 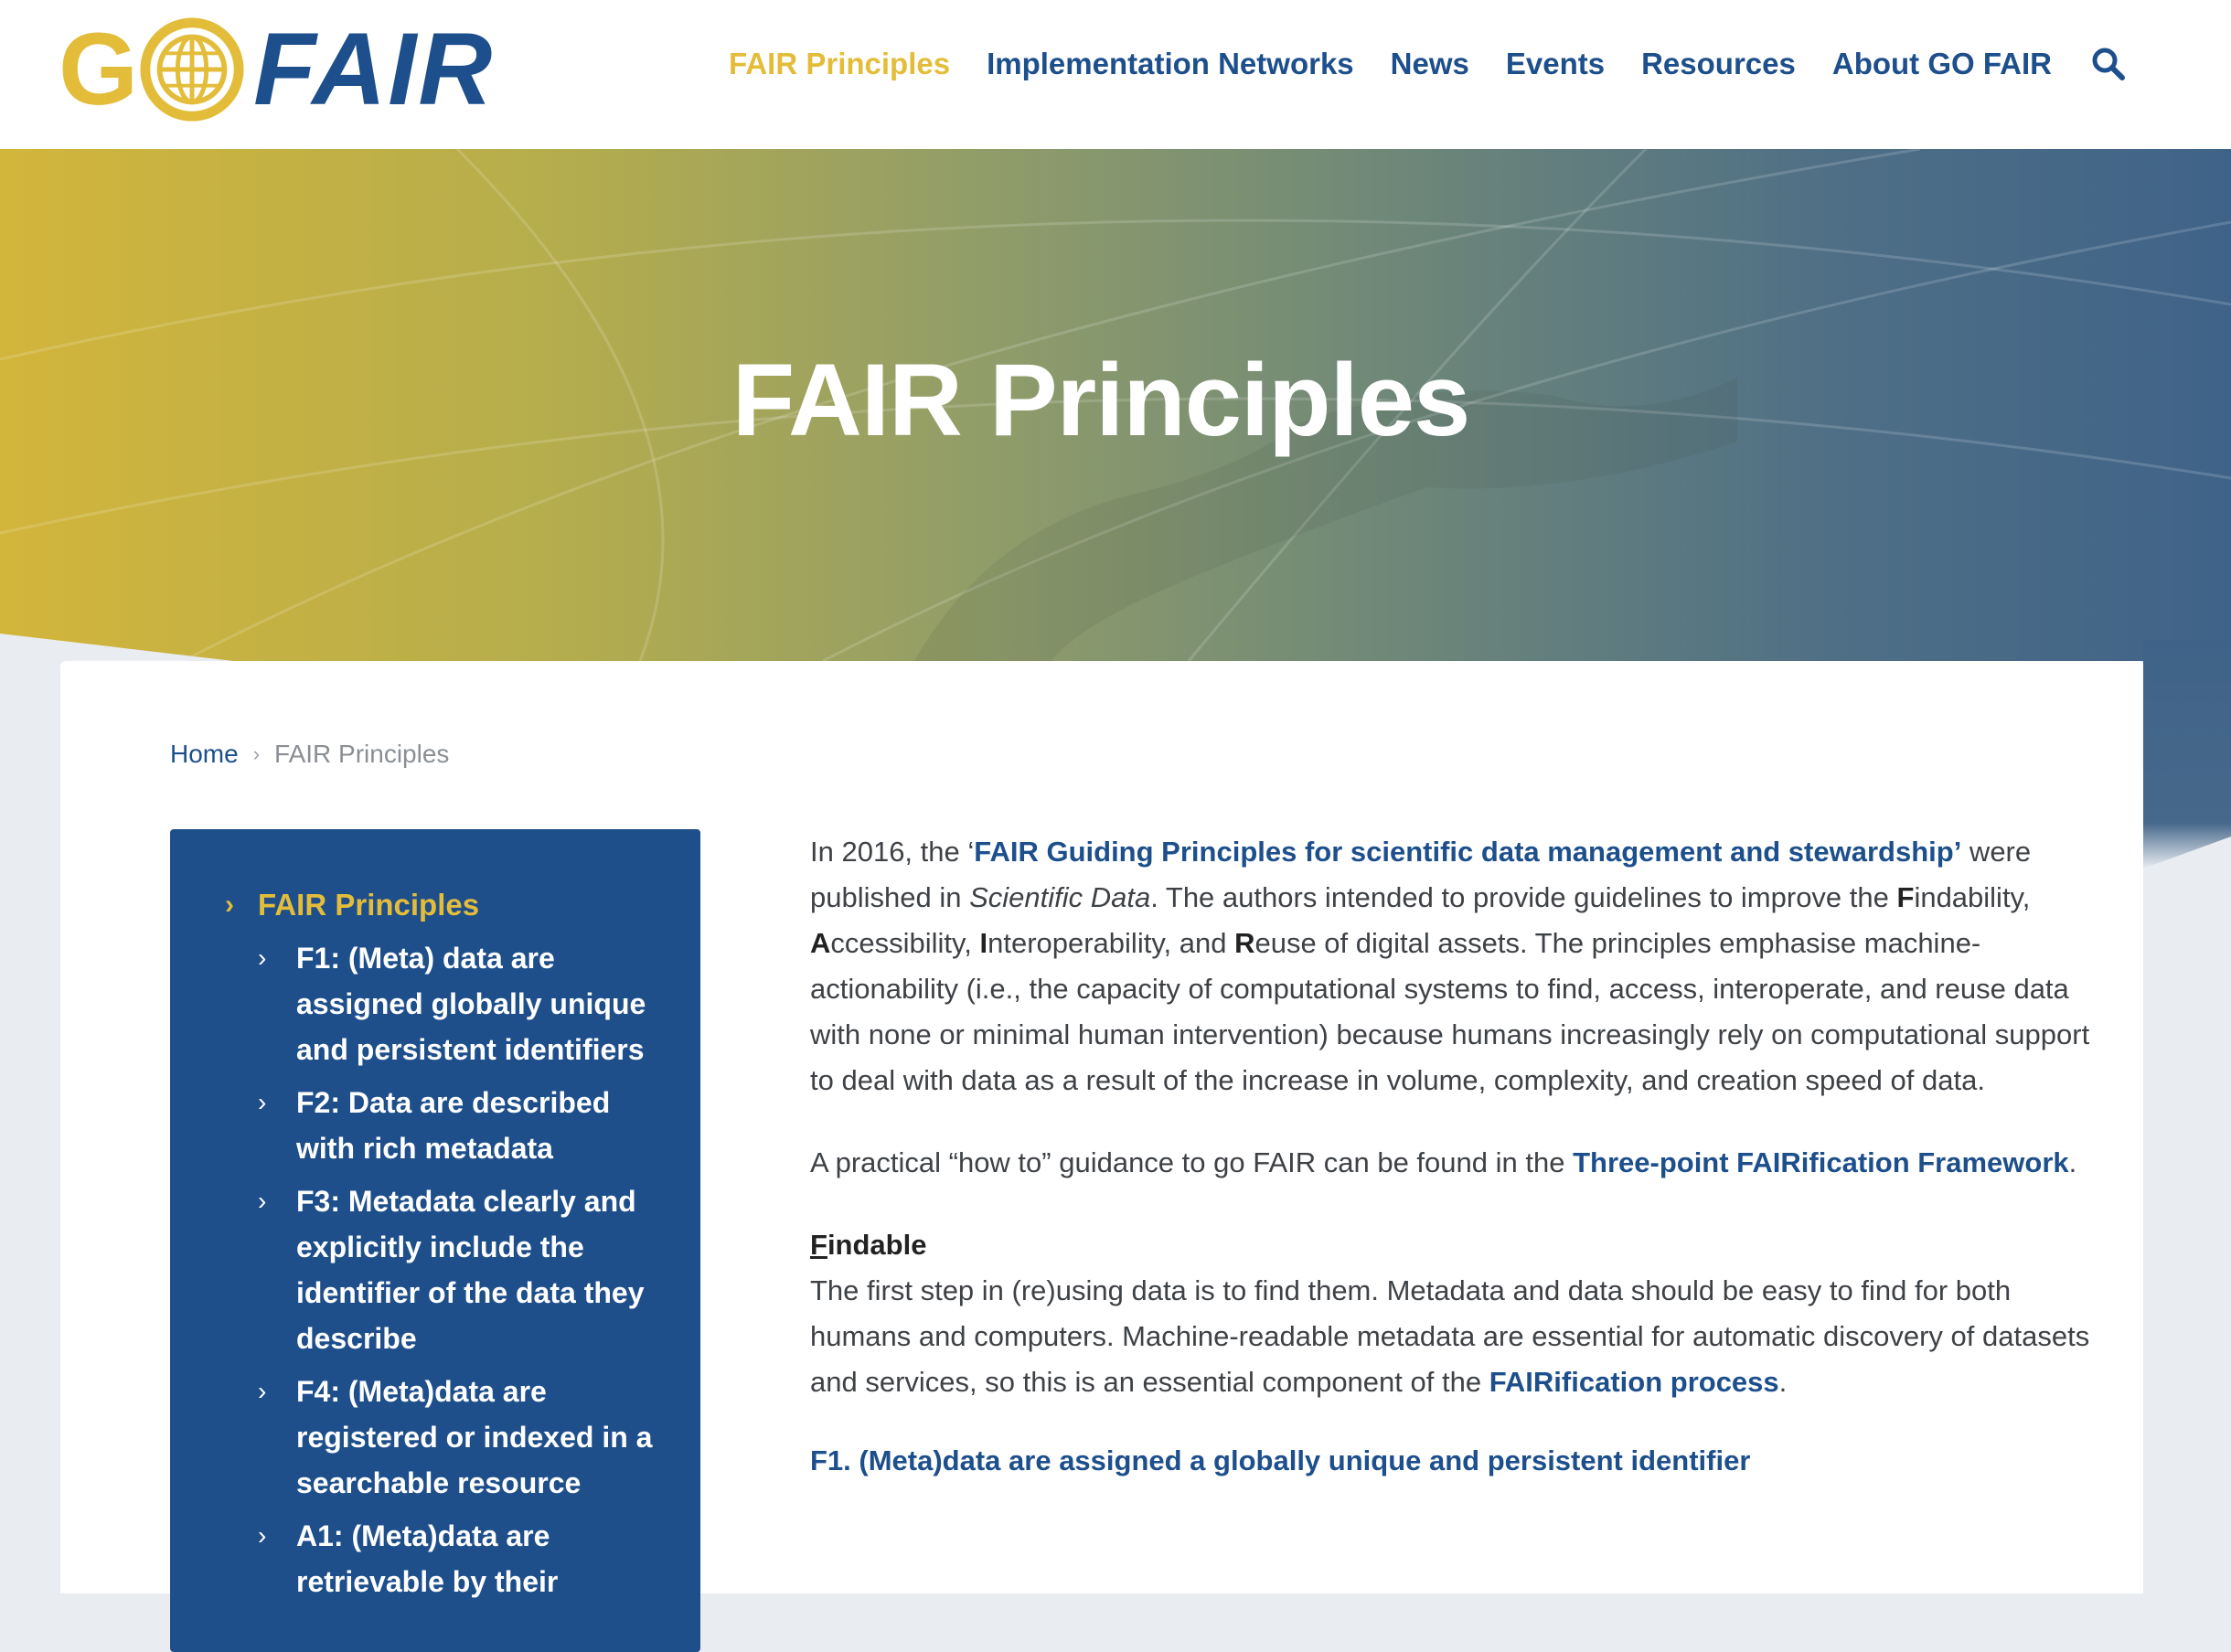 I want to click on breadcrumb-current: FAIR Principles, so click(x=362, y=754).